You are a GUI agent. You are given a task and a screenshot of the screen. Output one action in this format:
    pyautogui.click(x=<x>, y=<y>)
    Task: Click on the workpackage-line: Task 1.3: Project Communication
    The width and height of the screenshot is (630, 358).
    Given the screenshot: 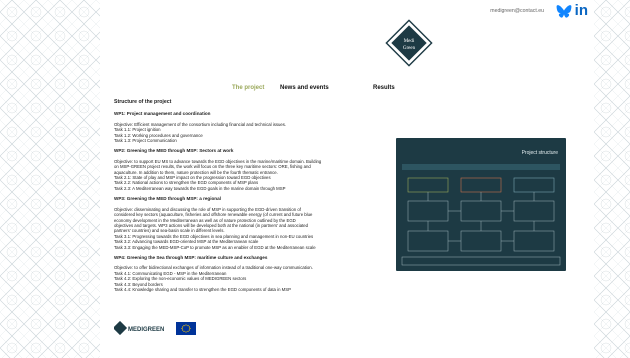 What is the action you would take?
    pyautogui.click(x=145, y=141)
    